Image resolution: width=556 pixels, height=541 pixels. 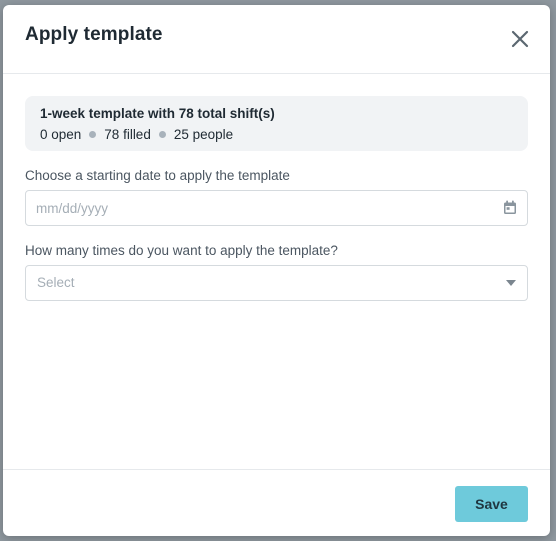 What do you see at coordinates (276, 502) in the screenshot?
I see `dialog-footer: Save` at bounding box center [276, 502].